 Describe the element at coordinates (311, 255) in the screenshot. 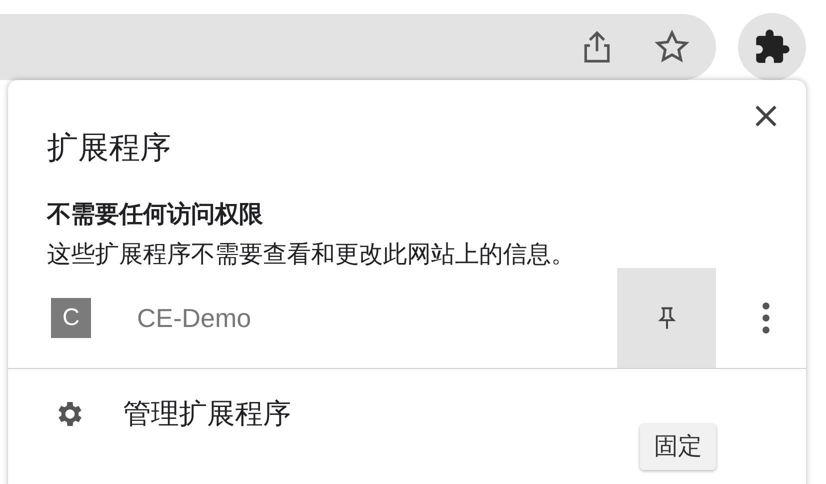

I see `section-description: 这些扩展程序不需要查看和更改此网站上的信息。` at that location.